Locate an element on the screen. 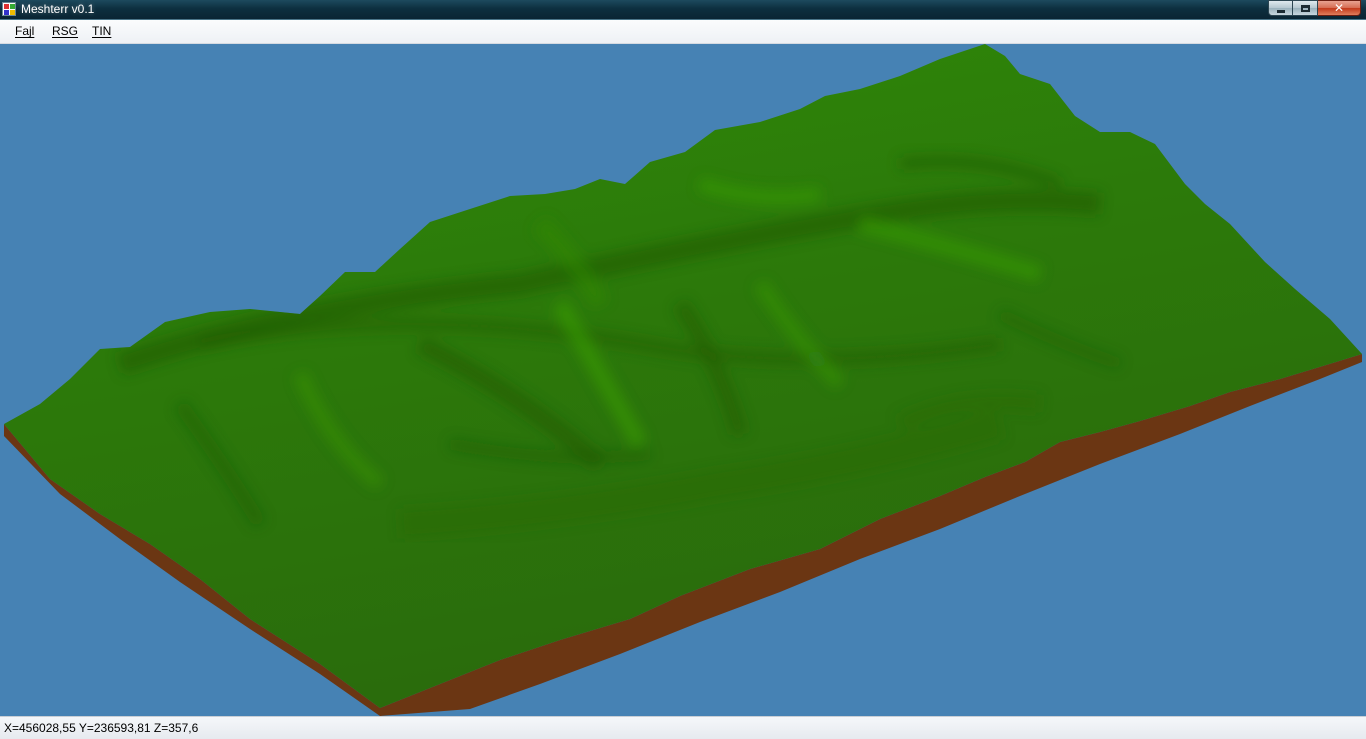 The height and width of the screenshot is (739, 1366). menu-tin: TIN is located at coordinates (101, 31).